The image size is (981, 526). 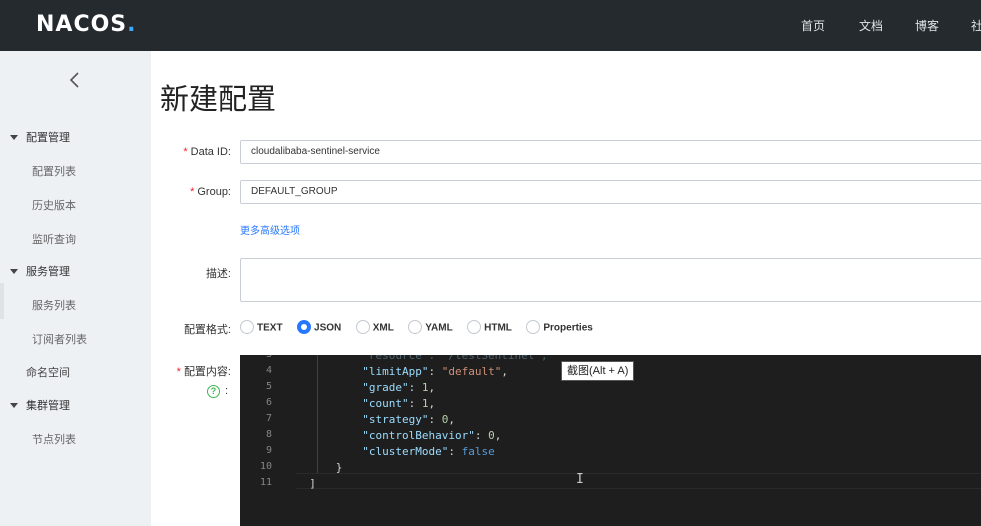 What do you see at coordinates (418, 435) in the screenshot?
I see `json-key: "controlBehavior"` at bounding box center [418, 435].